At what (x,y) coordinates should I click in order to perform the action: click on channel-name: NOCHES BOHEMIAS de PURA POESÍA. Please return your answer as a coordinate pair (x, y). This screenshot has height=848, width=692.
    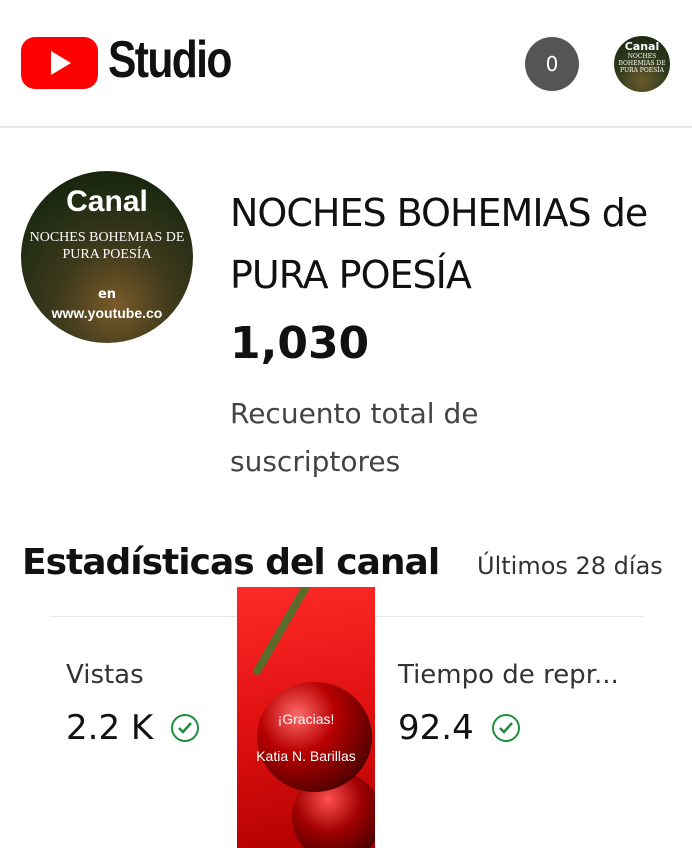
    Looking at the image, I should click on (439, 244).